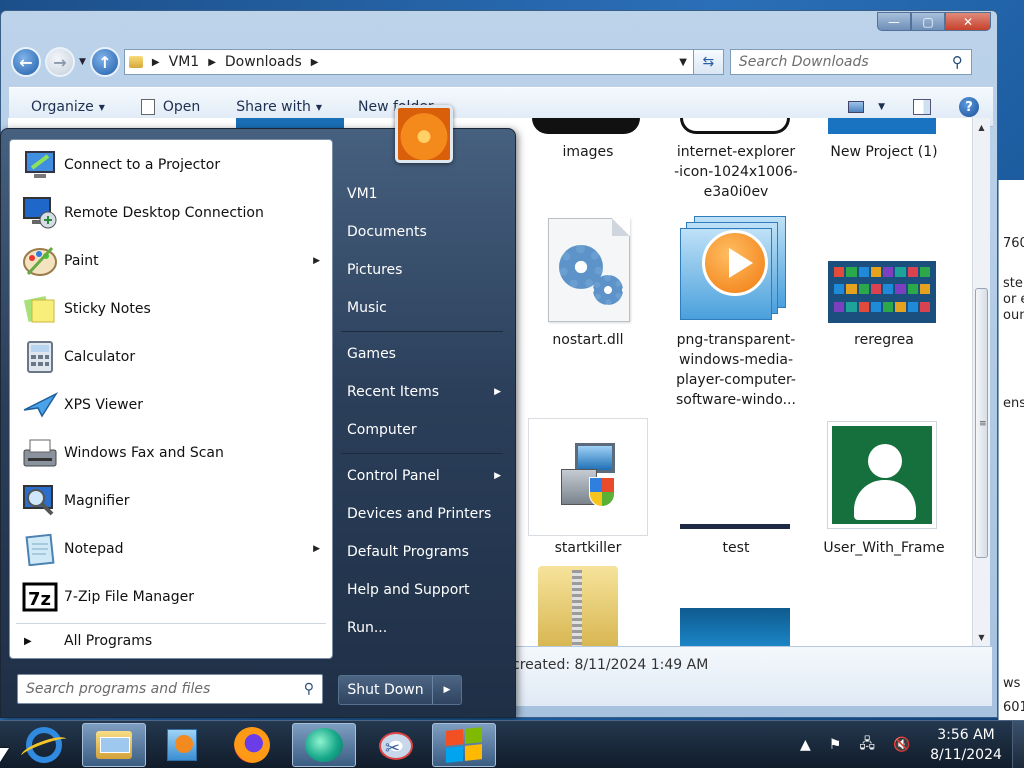 The width and height of the screenshot is (1024, 768). I want to click on right-item-games: Games, so click(424, 354).